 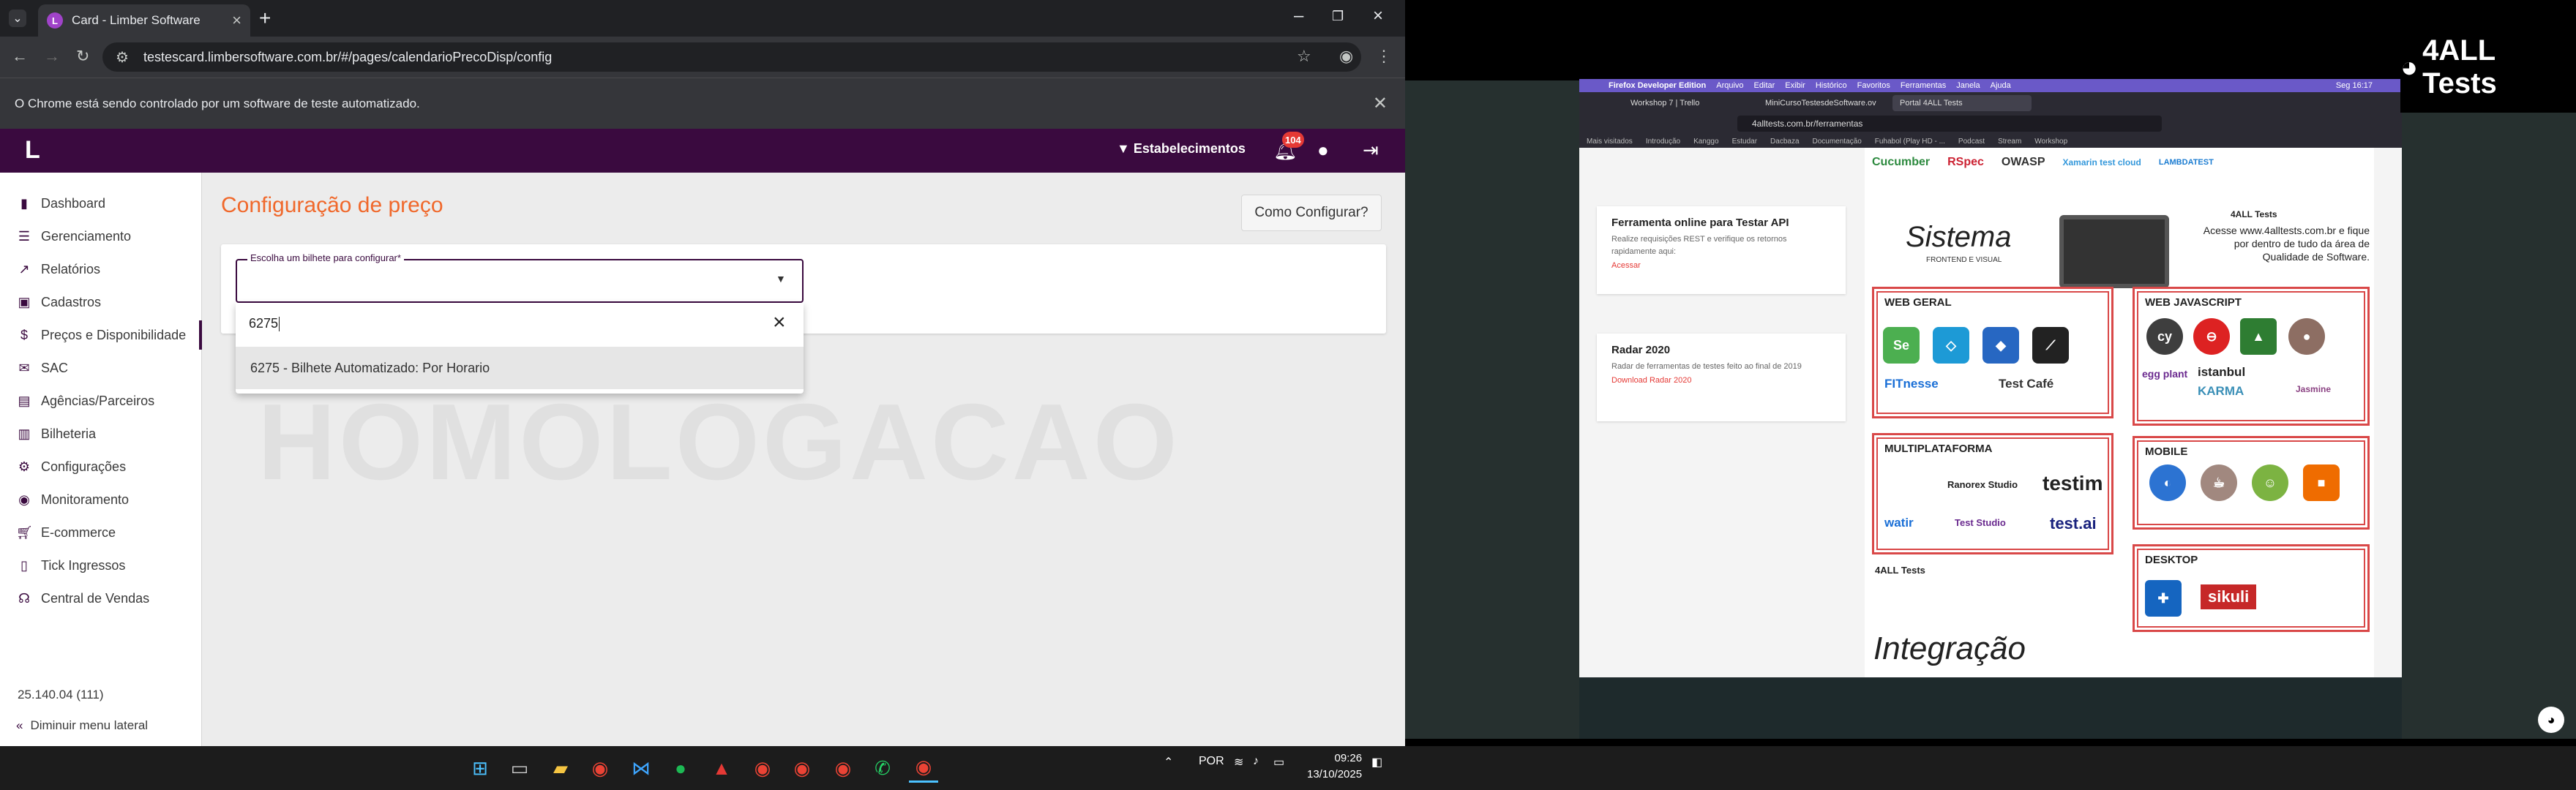 What do you see at coordinates (1181, 149) in the screenshot?
I see `establishments-filter: ▼ Estabelecimentos` at bounding box center [1181, 149].